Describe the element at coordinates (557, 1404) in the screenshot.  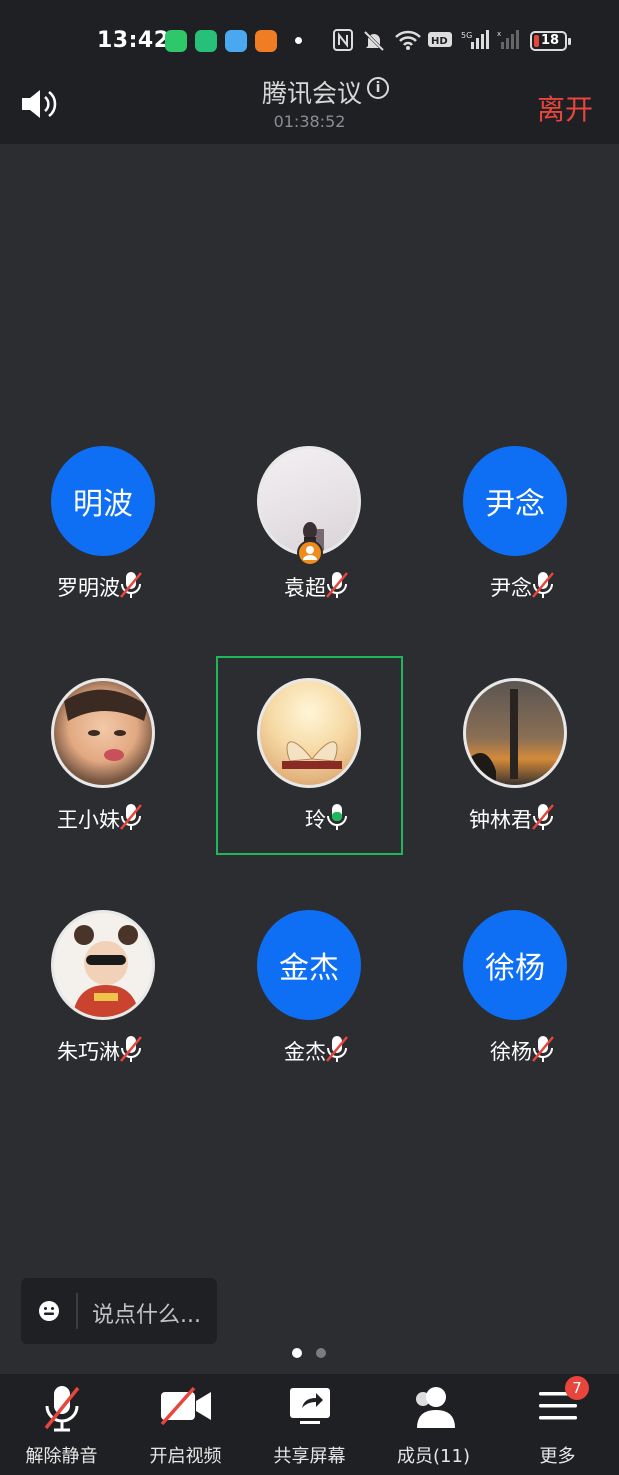
I see `menu-icon` at that location.